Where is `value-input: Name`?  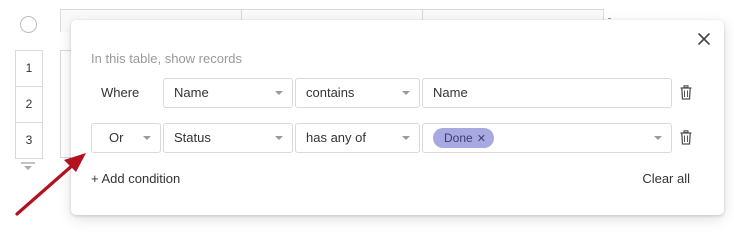 value-input: Name is located at coordinates (547, 93).